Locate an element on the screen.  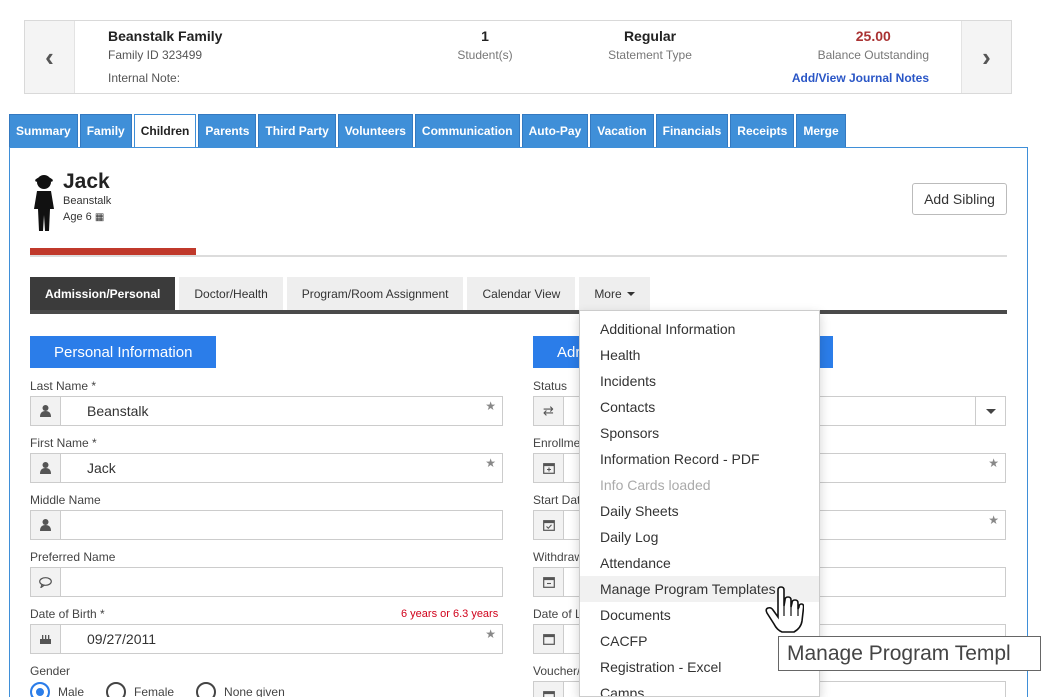
tab-children: Children is located at coordinates (165, 131).